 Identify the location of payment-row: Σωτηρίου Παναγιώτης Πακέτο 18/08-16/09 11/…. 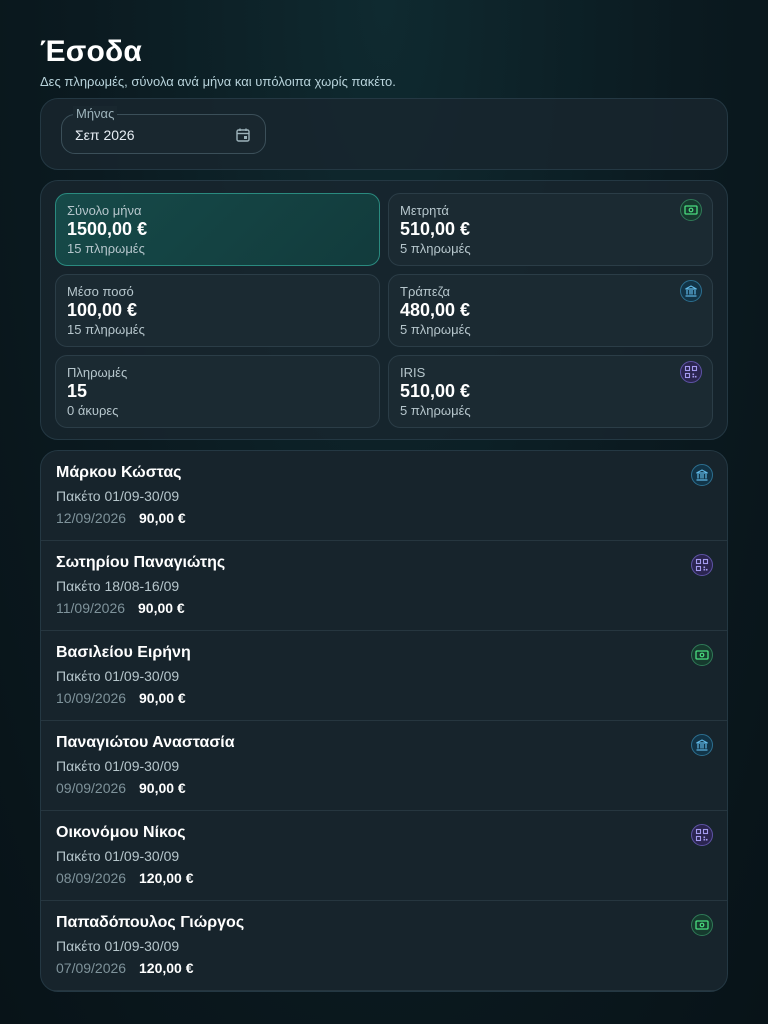
(384, 586).